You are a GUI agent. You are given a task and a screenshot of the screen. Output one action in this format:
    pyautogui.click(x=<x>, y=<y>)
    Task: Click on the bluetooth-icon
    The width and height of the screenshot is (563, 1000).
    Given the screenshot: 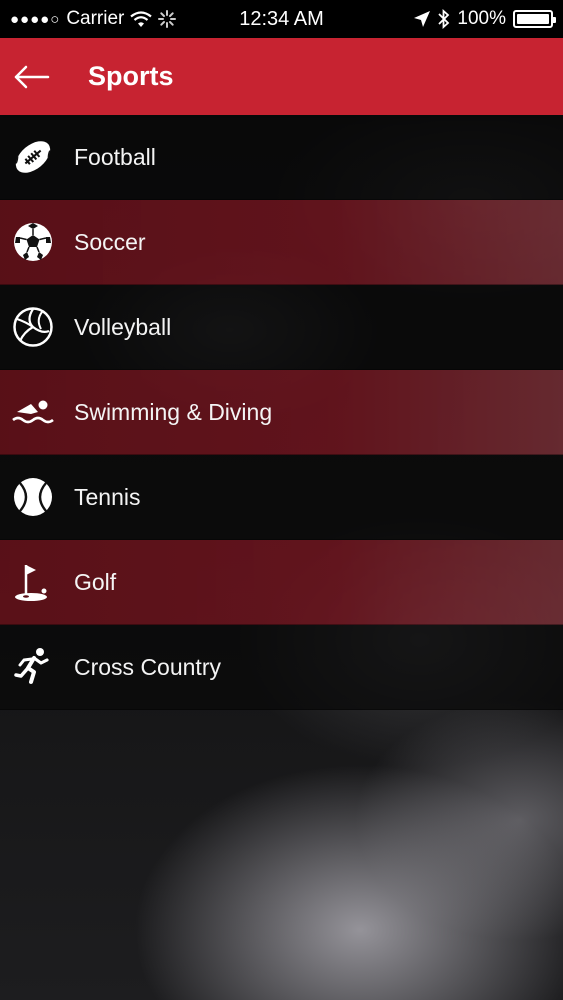 What is the action you would take?
    pyautogui.click(x=444, y=19)
    